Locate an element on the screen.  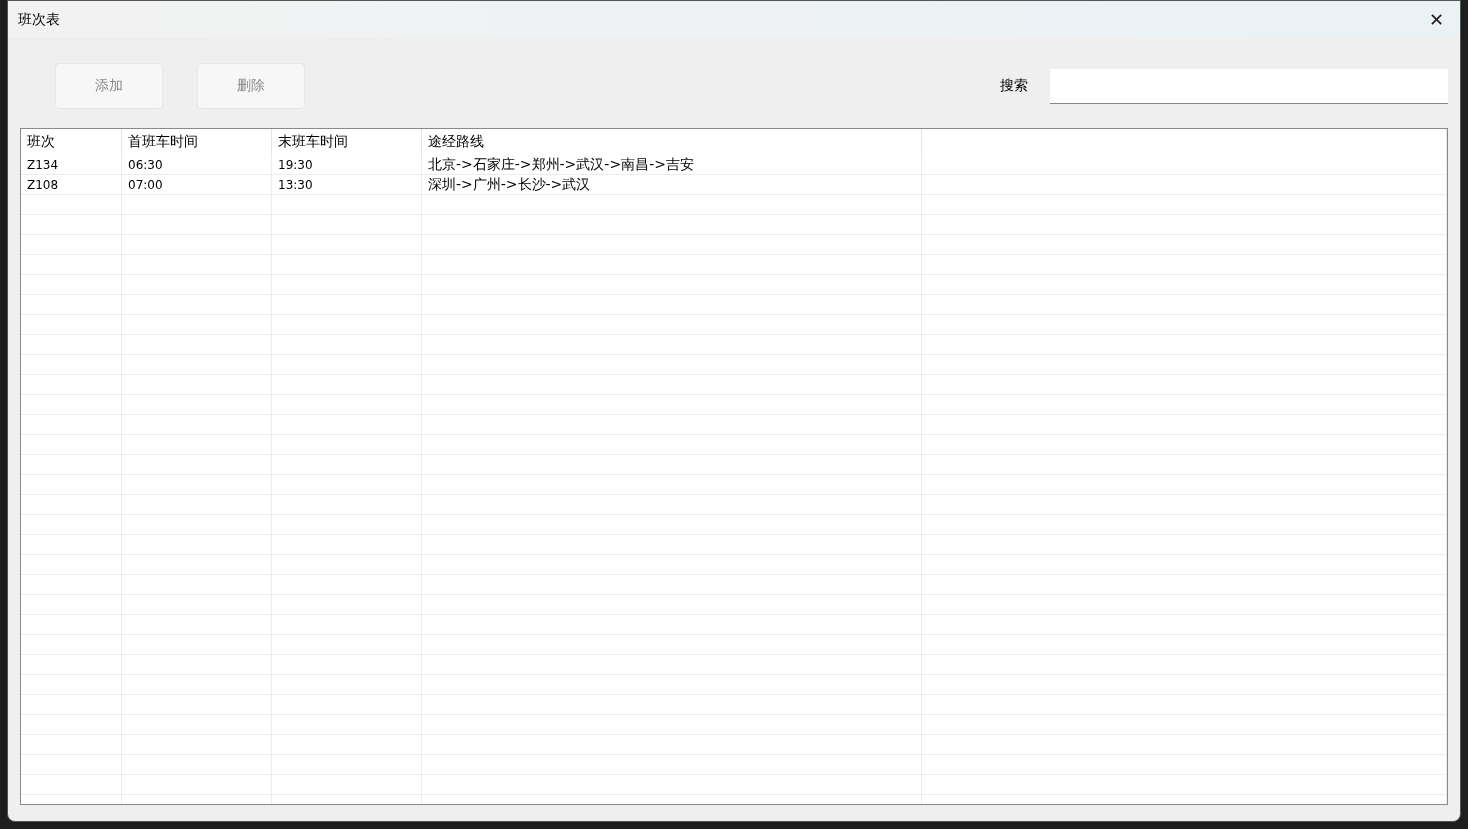
search-label: 搜索 is located at coordinates (1014, 86).